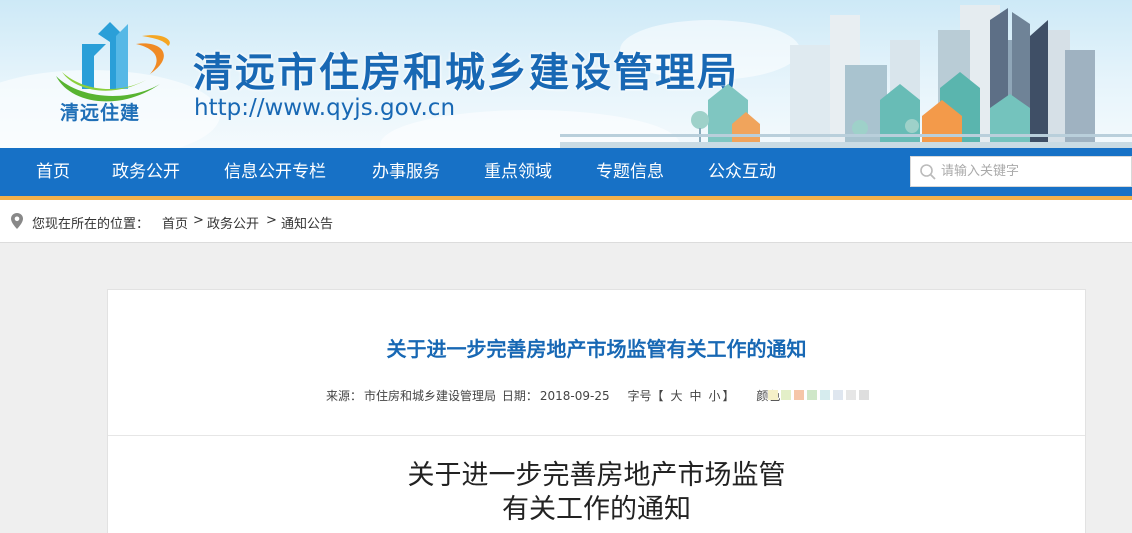  What do you see at coordinates (596, 435) in the screenshot?
I see `article-divider` at bounding box center [596, 435].